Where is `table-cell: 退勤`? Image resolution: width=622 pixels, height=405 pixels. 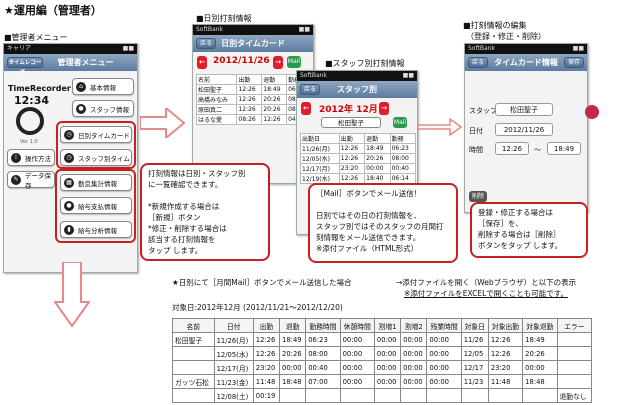
table-cell: 退勤 is located at coordinates (274, 79).